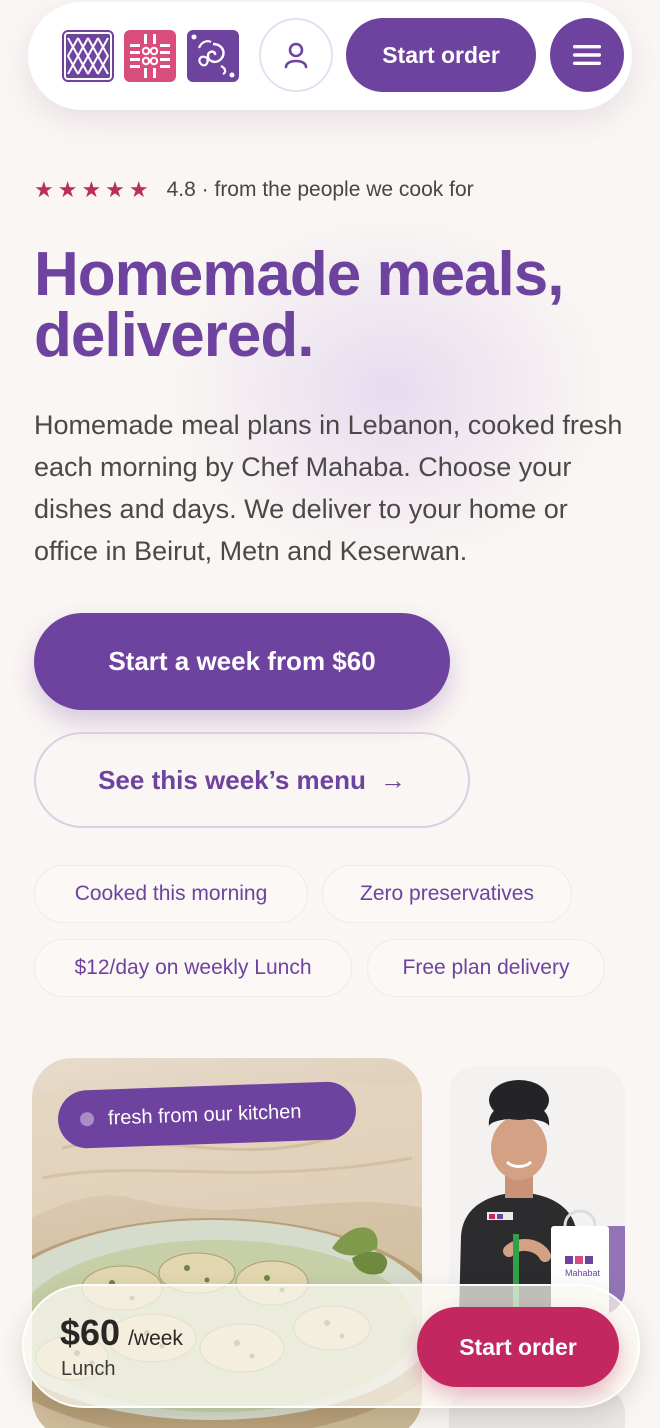 Image resolution: width=660 pixels, height=1428 pixels. I want to click on fresh-badge-label: fresh from our kitchen, so click(204, 1114).